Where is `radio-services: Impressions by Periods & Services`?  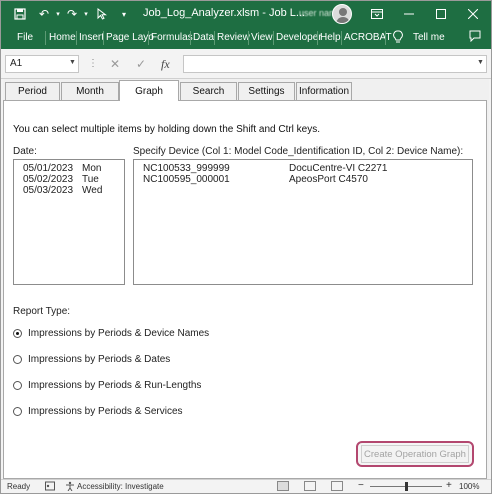
radio-services: Impressions by Periods & Services is located at coordinates (98, 411).